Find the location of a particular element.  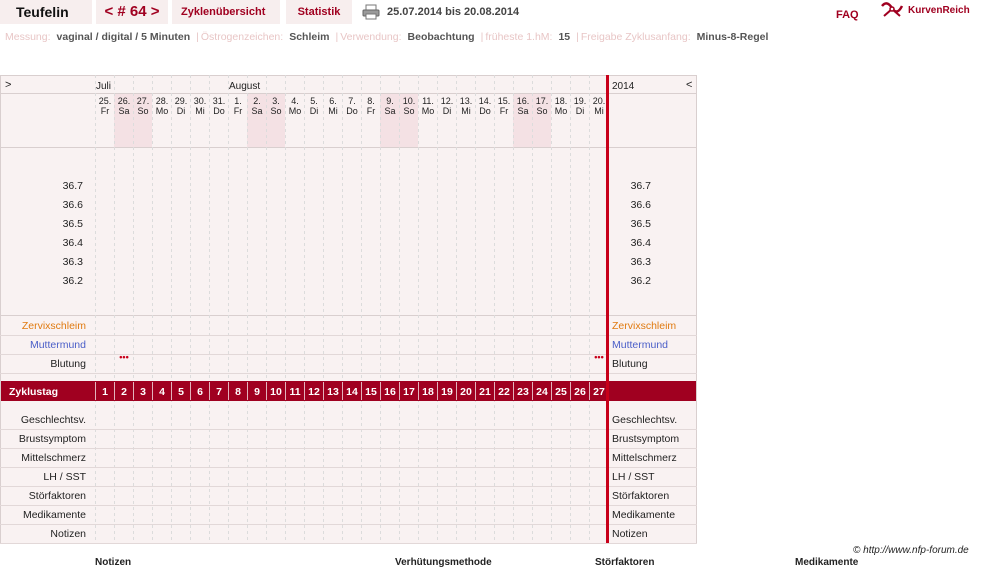

info-value: Schleim is located at coordinates (309, 37).